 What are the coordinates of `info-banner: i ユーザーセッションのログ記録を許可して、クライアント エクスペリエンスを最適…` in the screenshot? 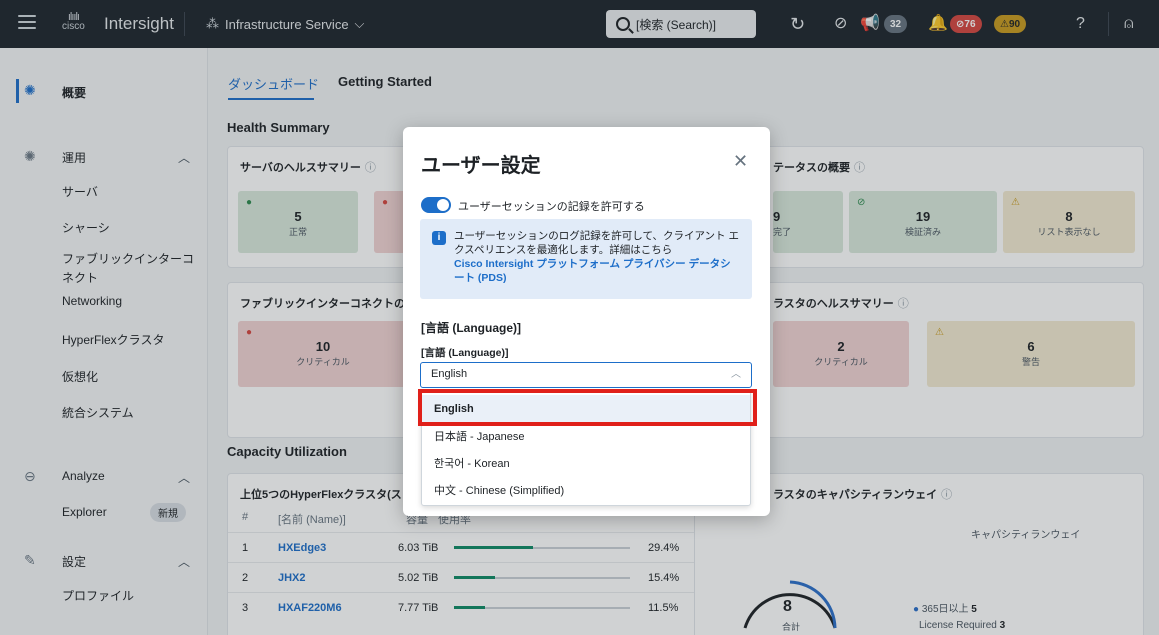 It's located at (586, 259).